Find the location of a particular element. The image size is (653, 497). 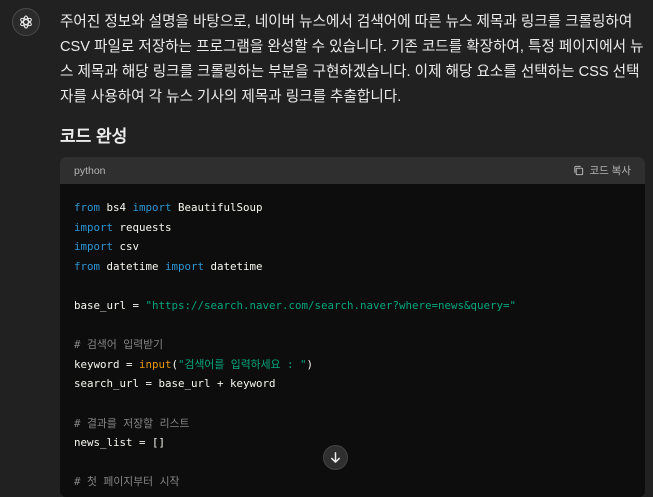

code-line: keyword = input("검색어를 입력하세요 : ") is located at coordinates (352, 365).